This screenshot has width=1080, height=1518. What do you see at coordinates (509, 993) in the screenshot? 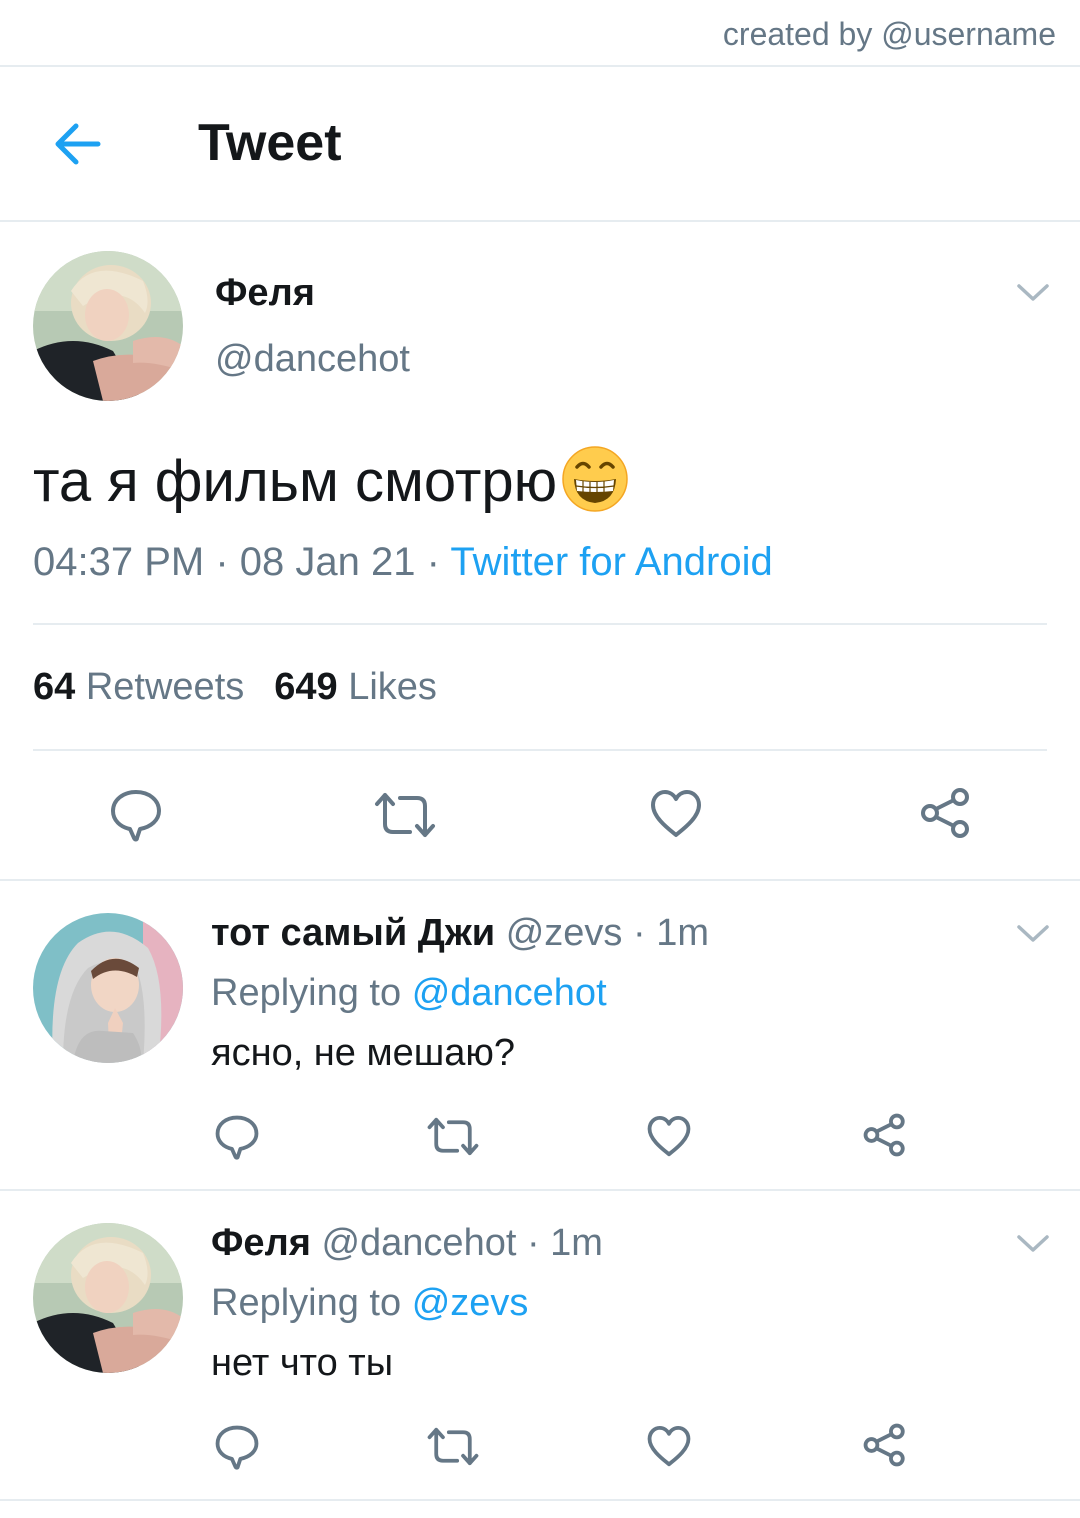
I see `replying-to-mention: @dancehot` at bounding box center [509, 993].